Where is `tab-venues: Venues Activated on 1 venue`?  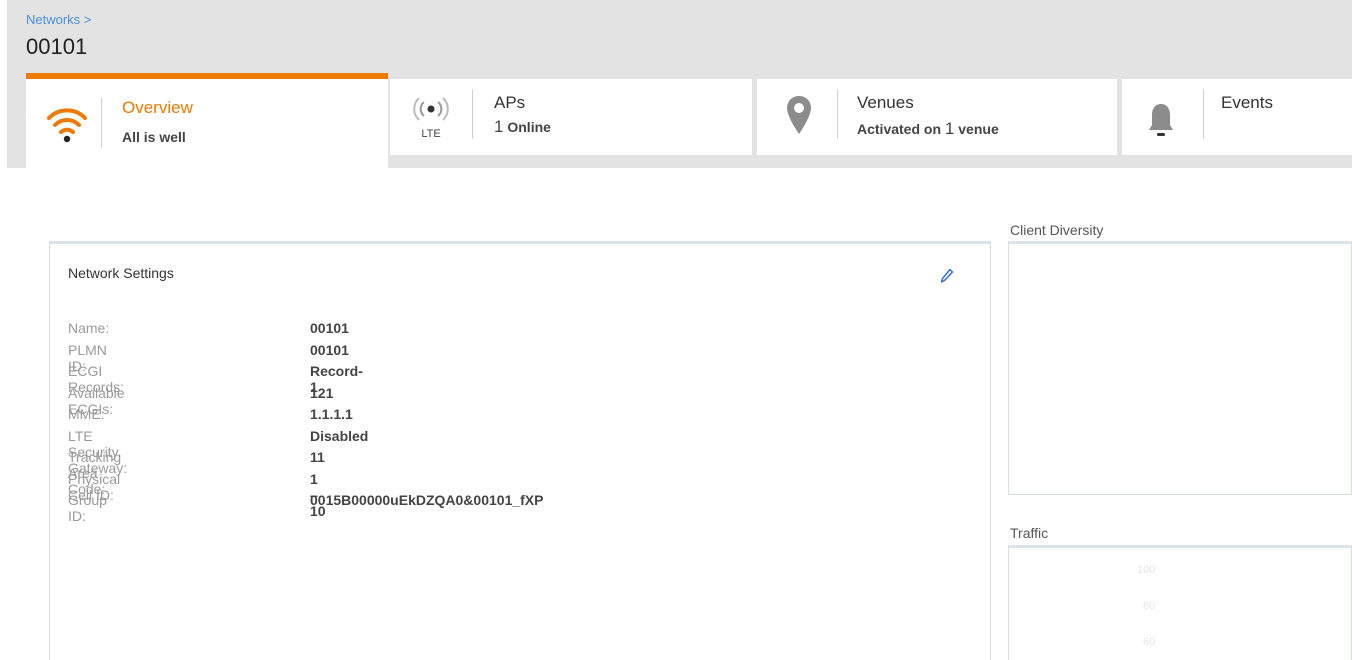
tab-venues: Venues Activated on 1 venue is located at coordinates (937, 117).